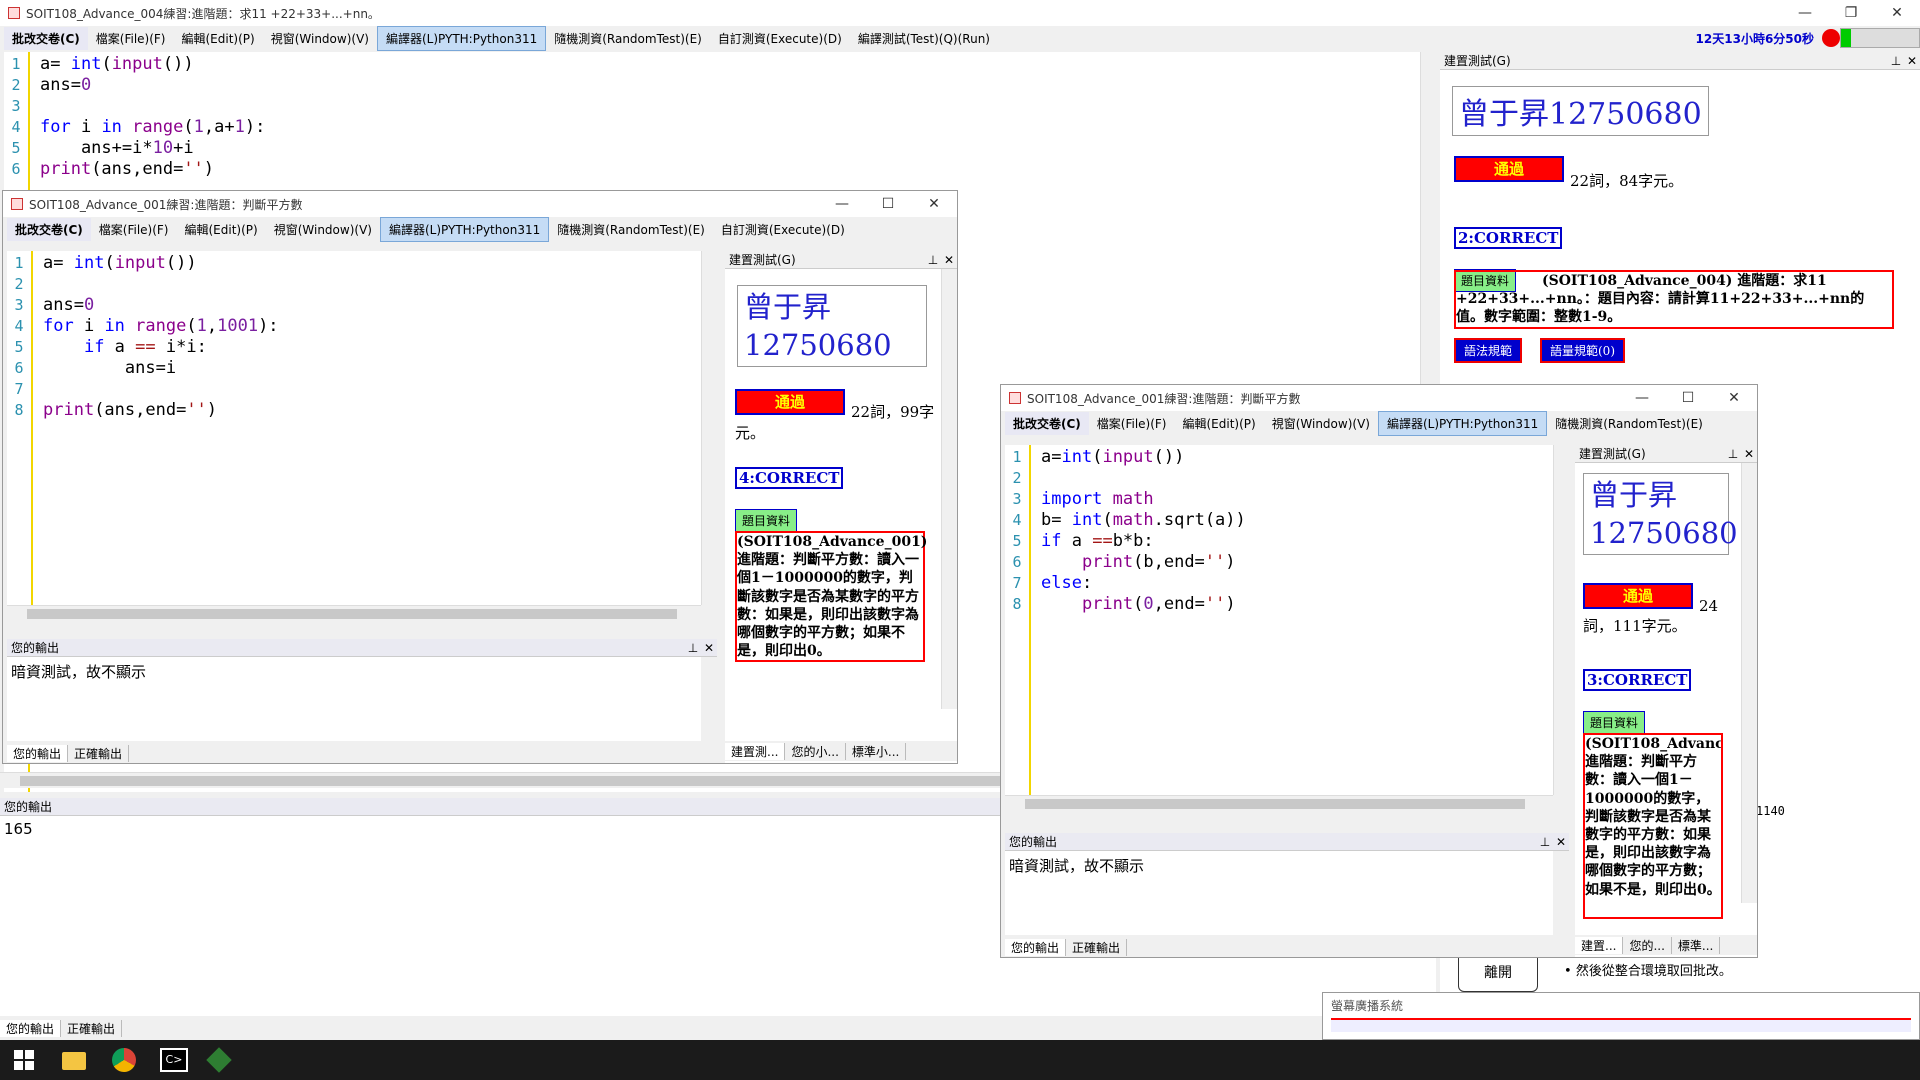 Image resolution: width=1920 pixels, height=1080 pixels. Describe the element at coordinates (1754, 38) in the screenshot. I see `timer: 12天13小時6分50秒` at that location.